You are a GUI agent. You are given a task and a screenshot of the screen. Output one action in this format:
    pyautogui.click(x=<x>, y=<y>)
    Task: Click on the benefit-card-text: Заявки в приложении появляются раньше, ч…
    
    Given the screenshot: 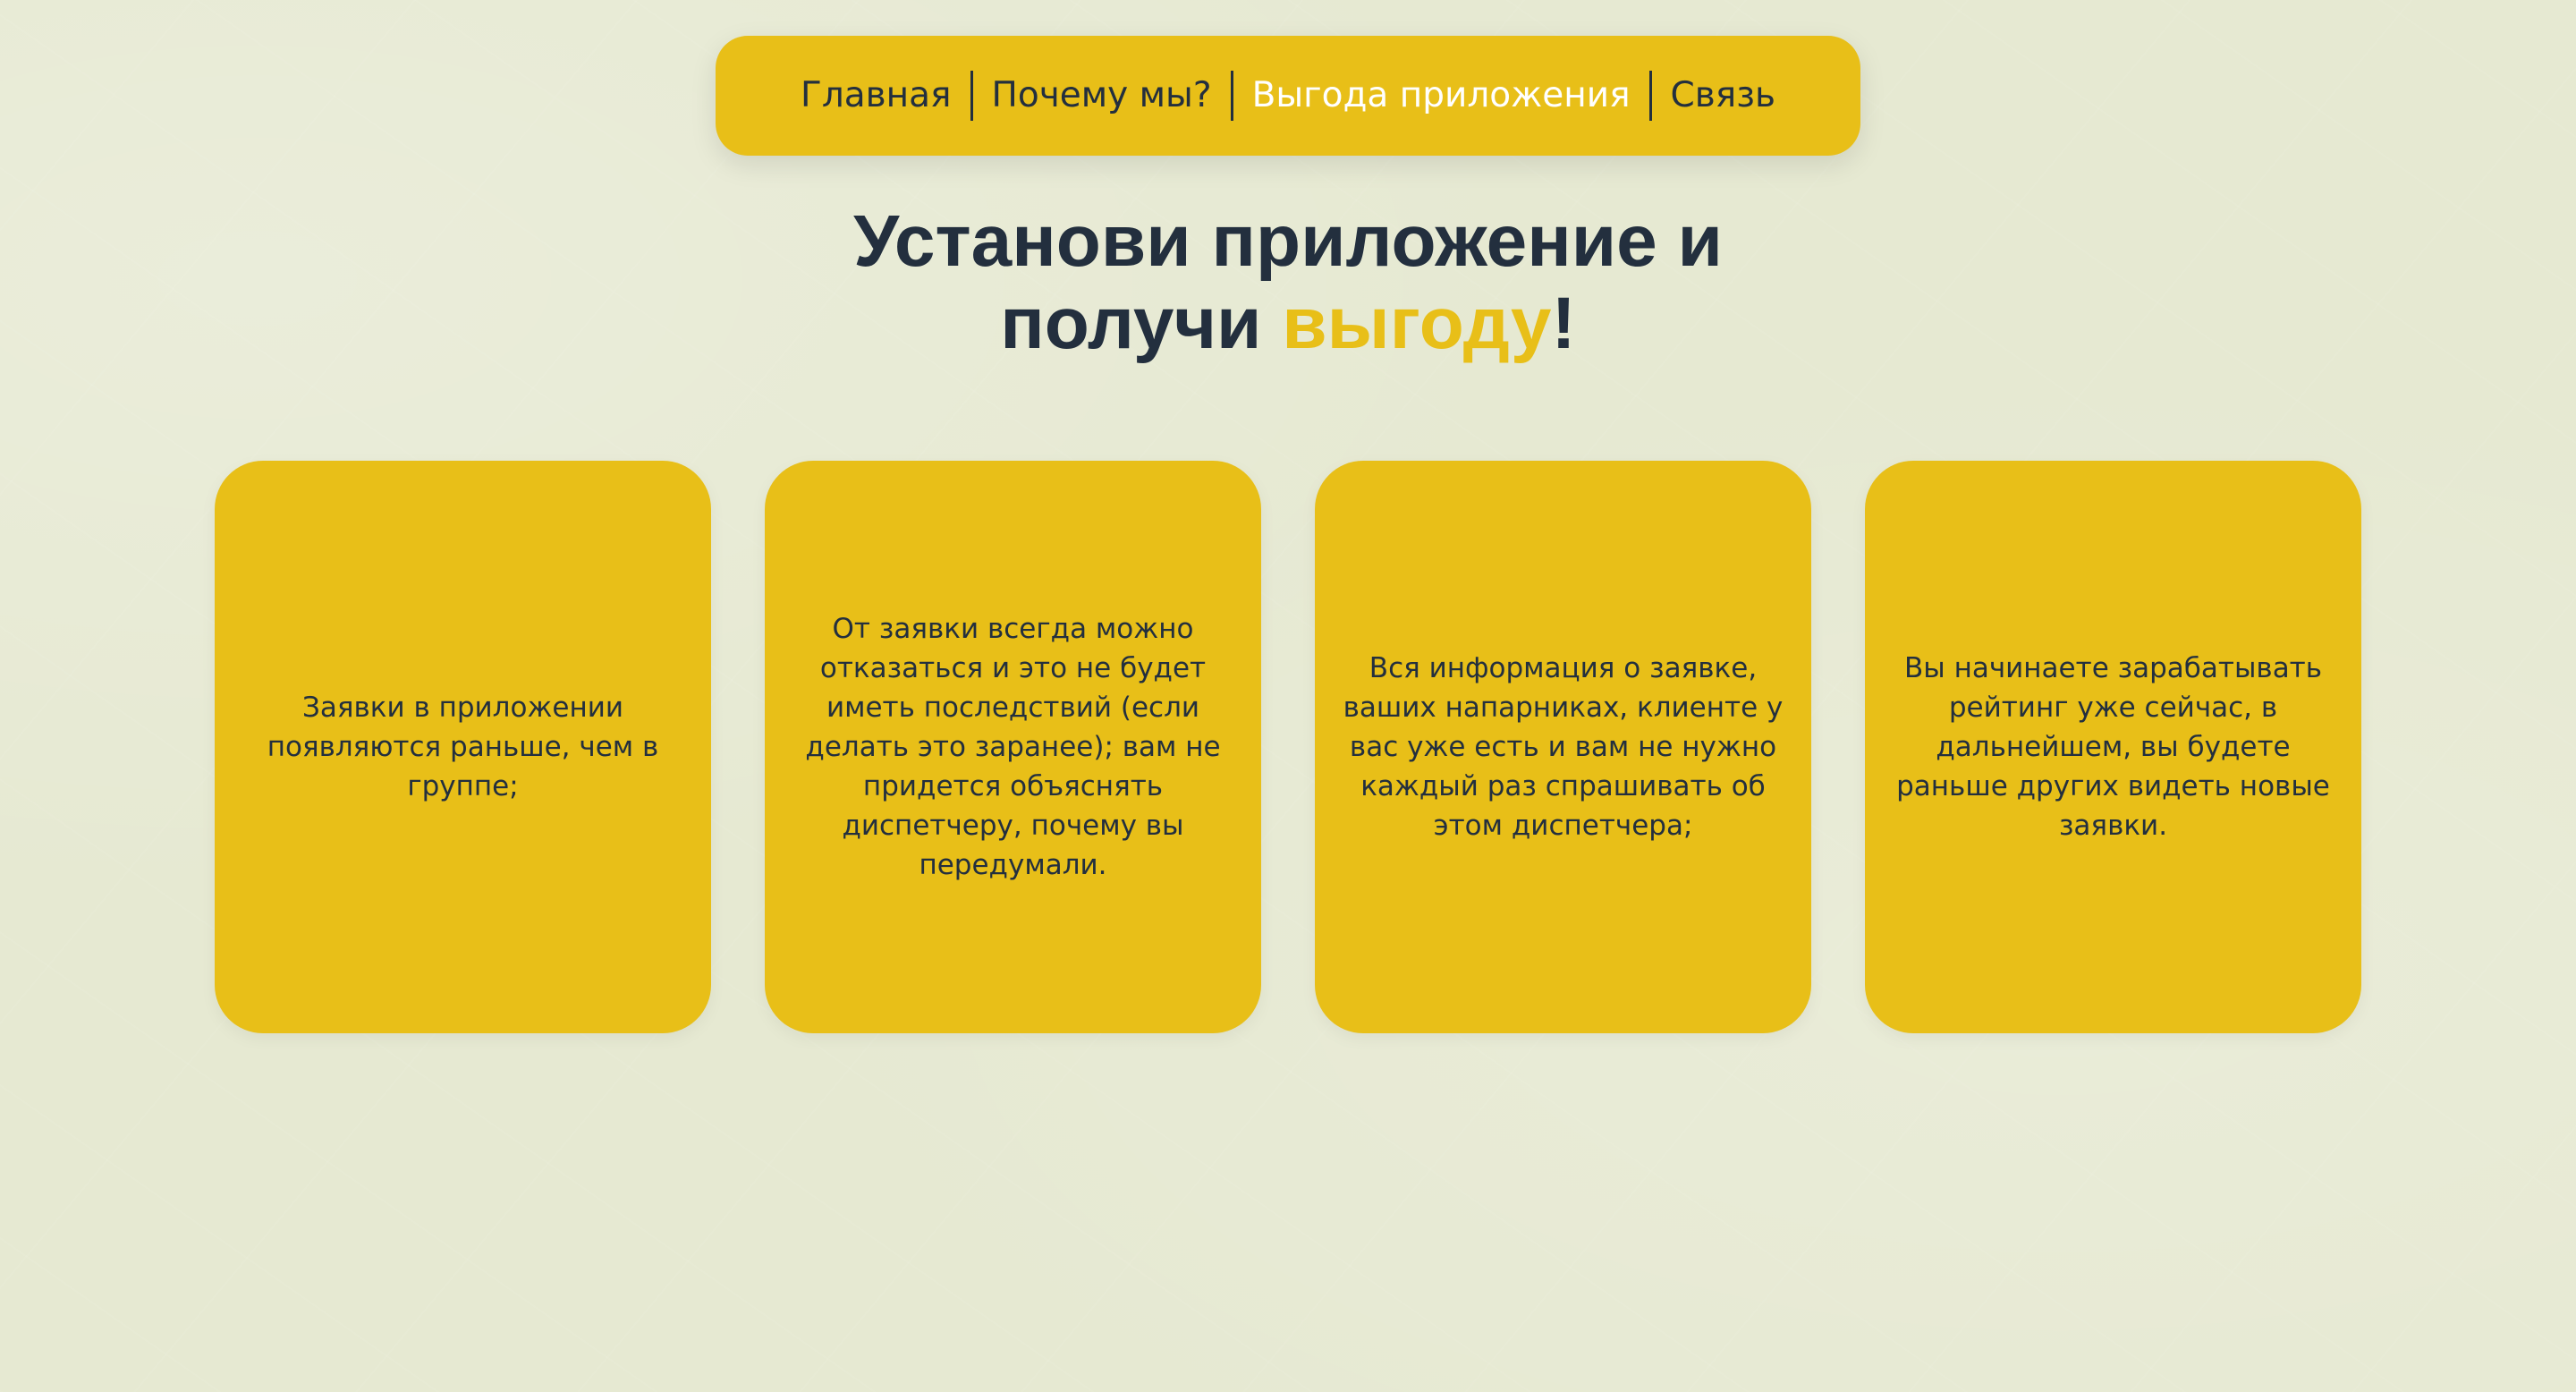 What is the action you would take?
    pyautogui.click(x=463, y=747)
    